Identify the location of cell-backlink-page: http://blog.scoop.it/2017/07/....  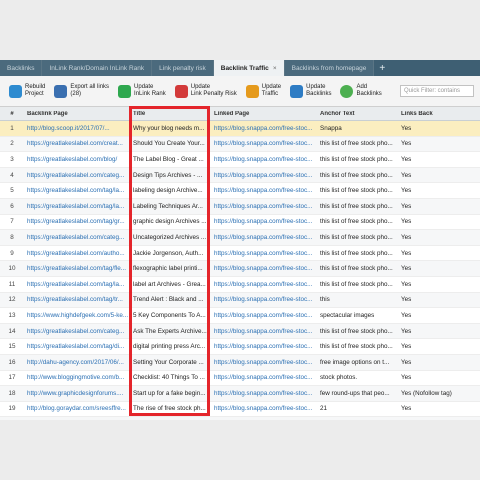
(77, 128).